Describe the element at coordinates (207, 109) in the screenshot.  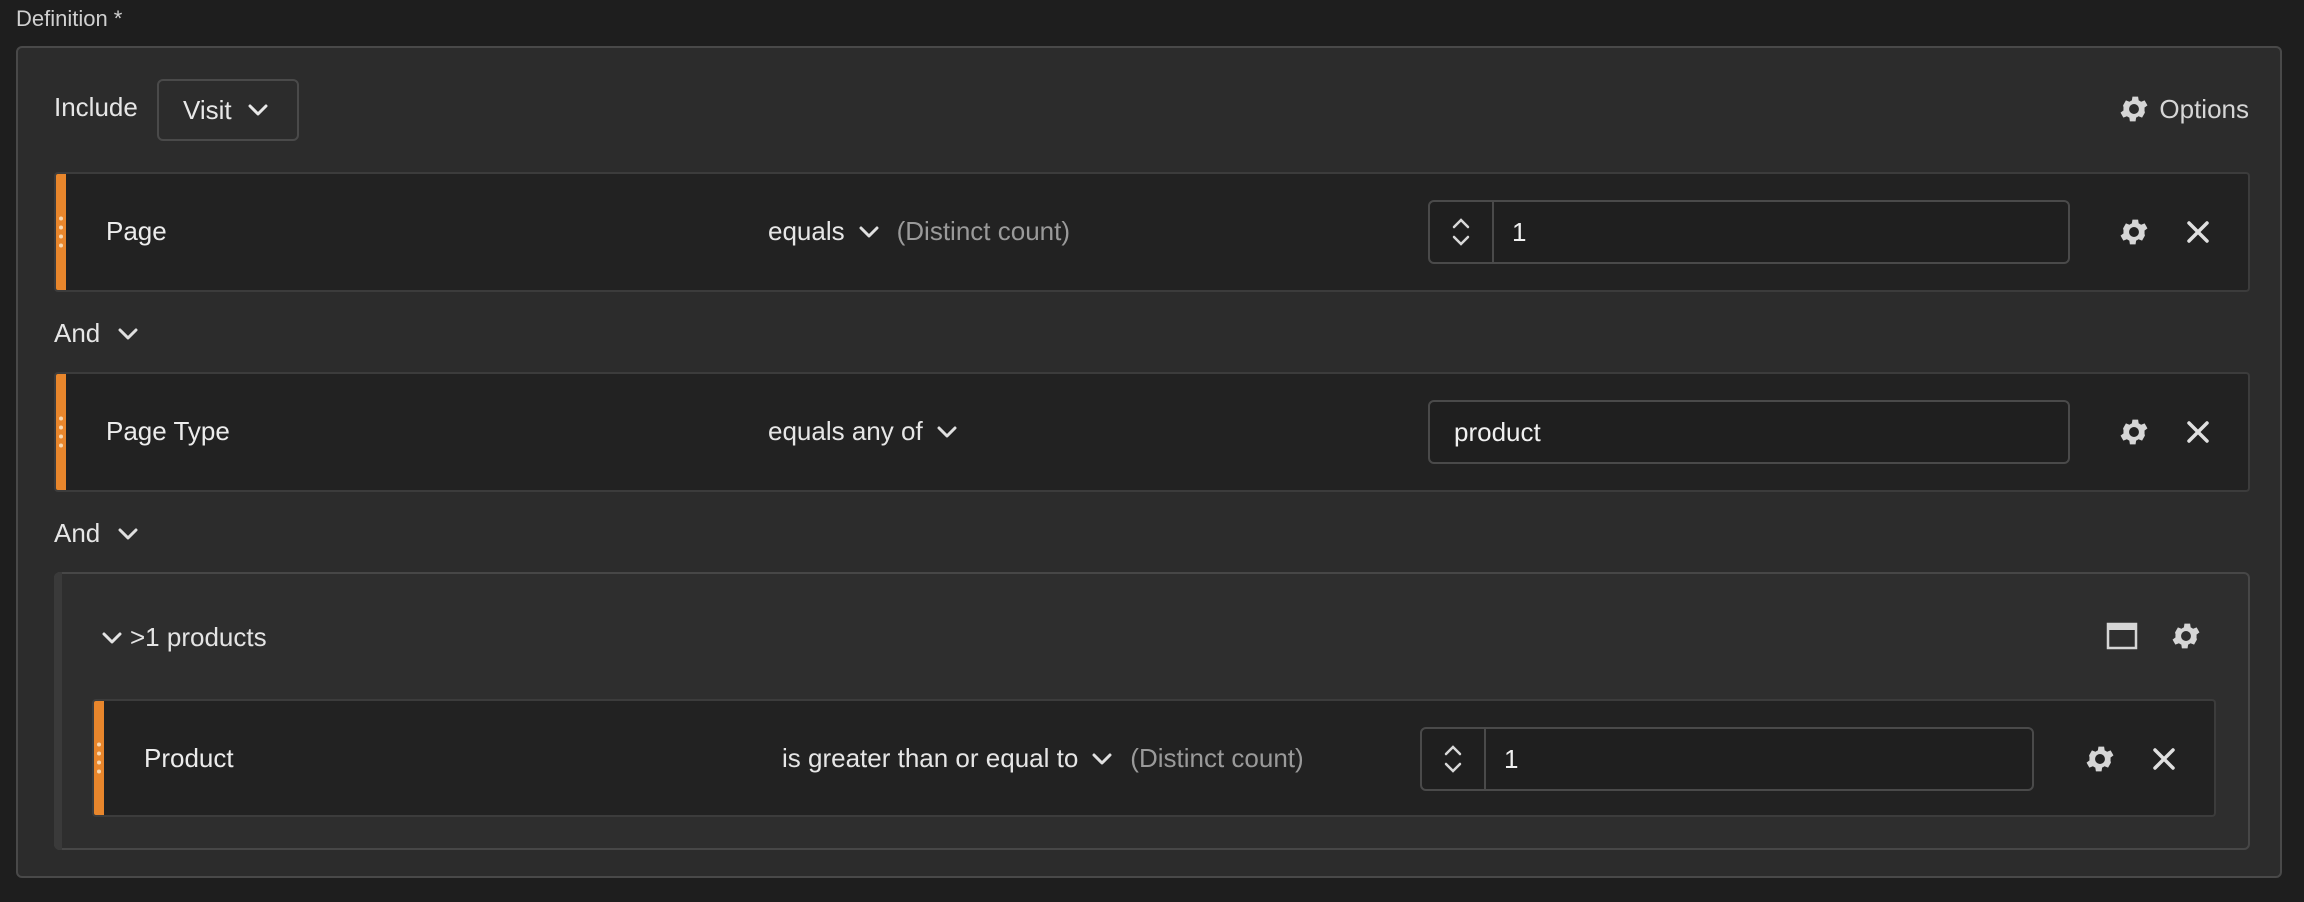
I see `scope-dropdown-value: Visit` at that location.